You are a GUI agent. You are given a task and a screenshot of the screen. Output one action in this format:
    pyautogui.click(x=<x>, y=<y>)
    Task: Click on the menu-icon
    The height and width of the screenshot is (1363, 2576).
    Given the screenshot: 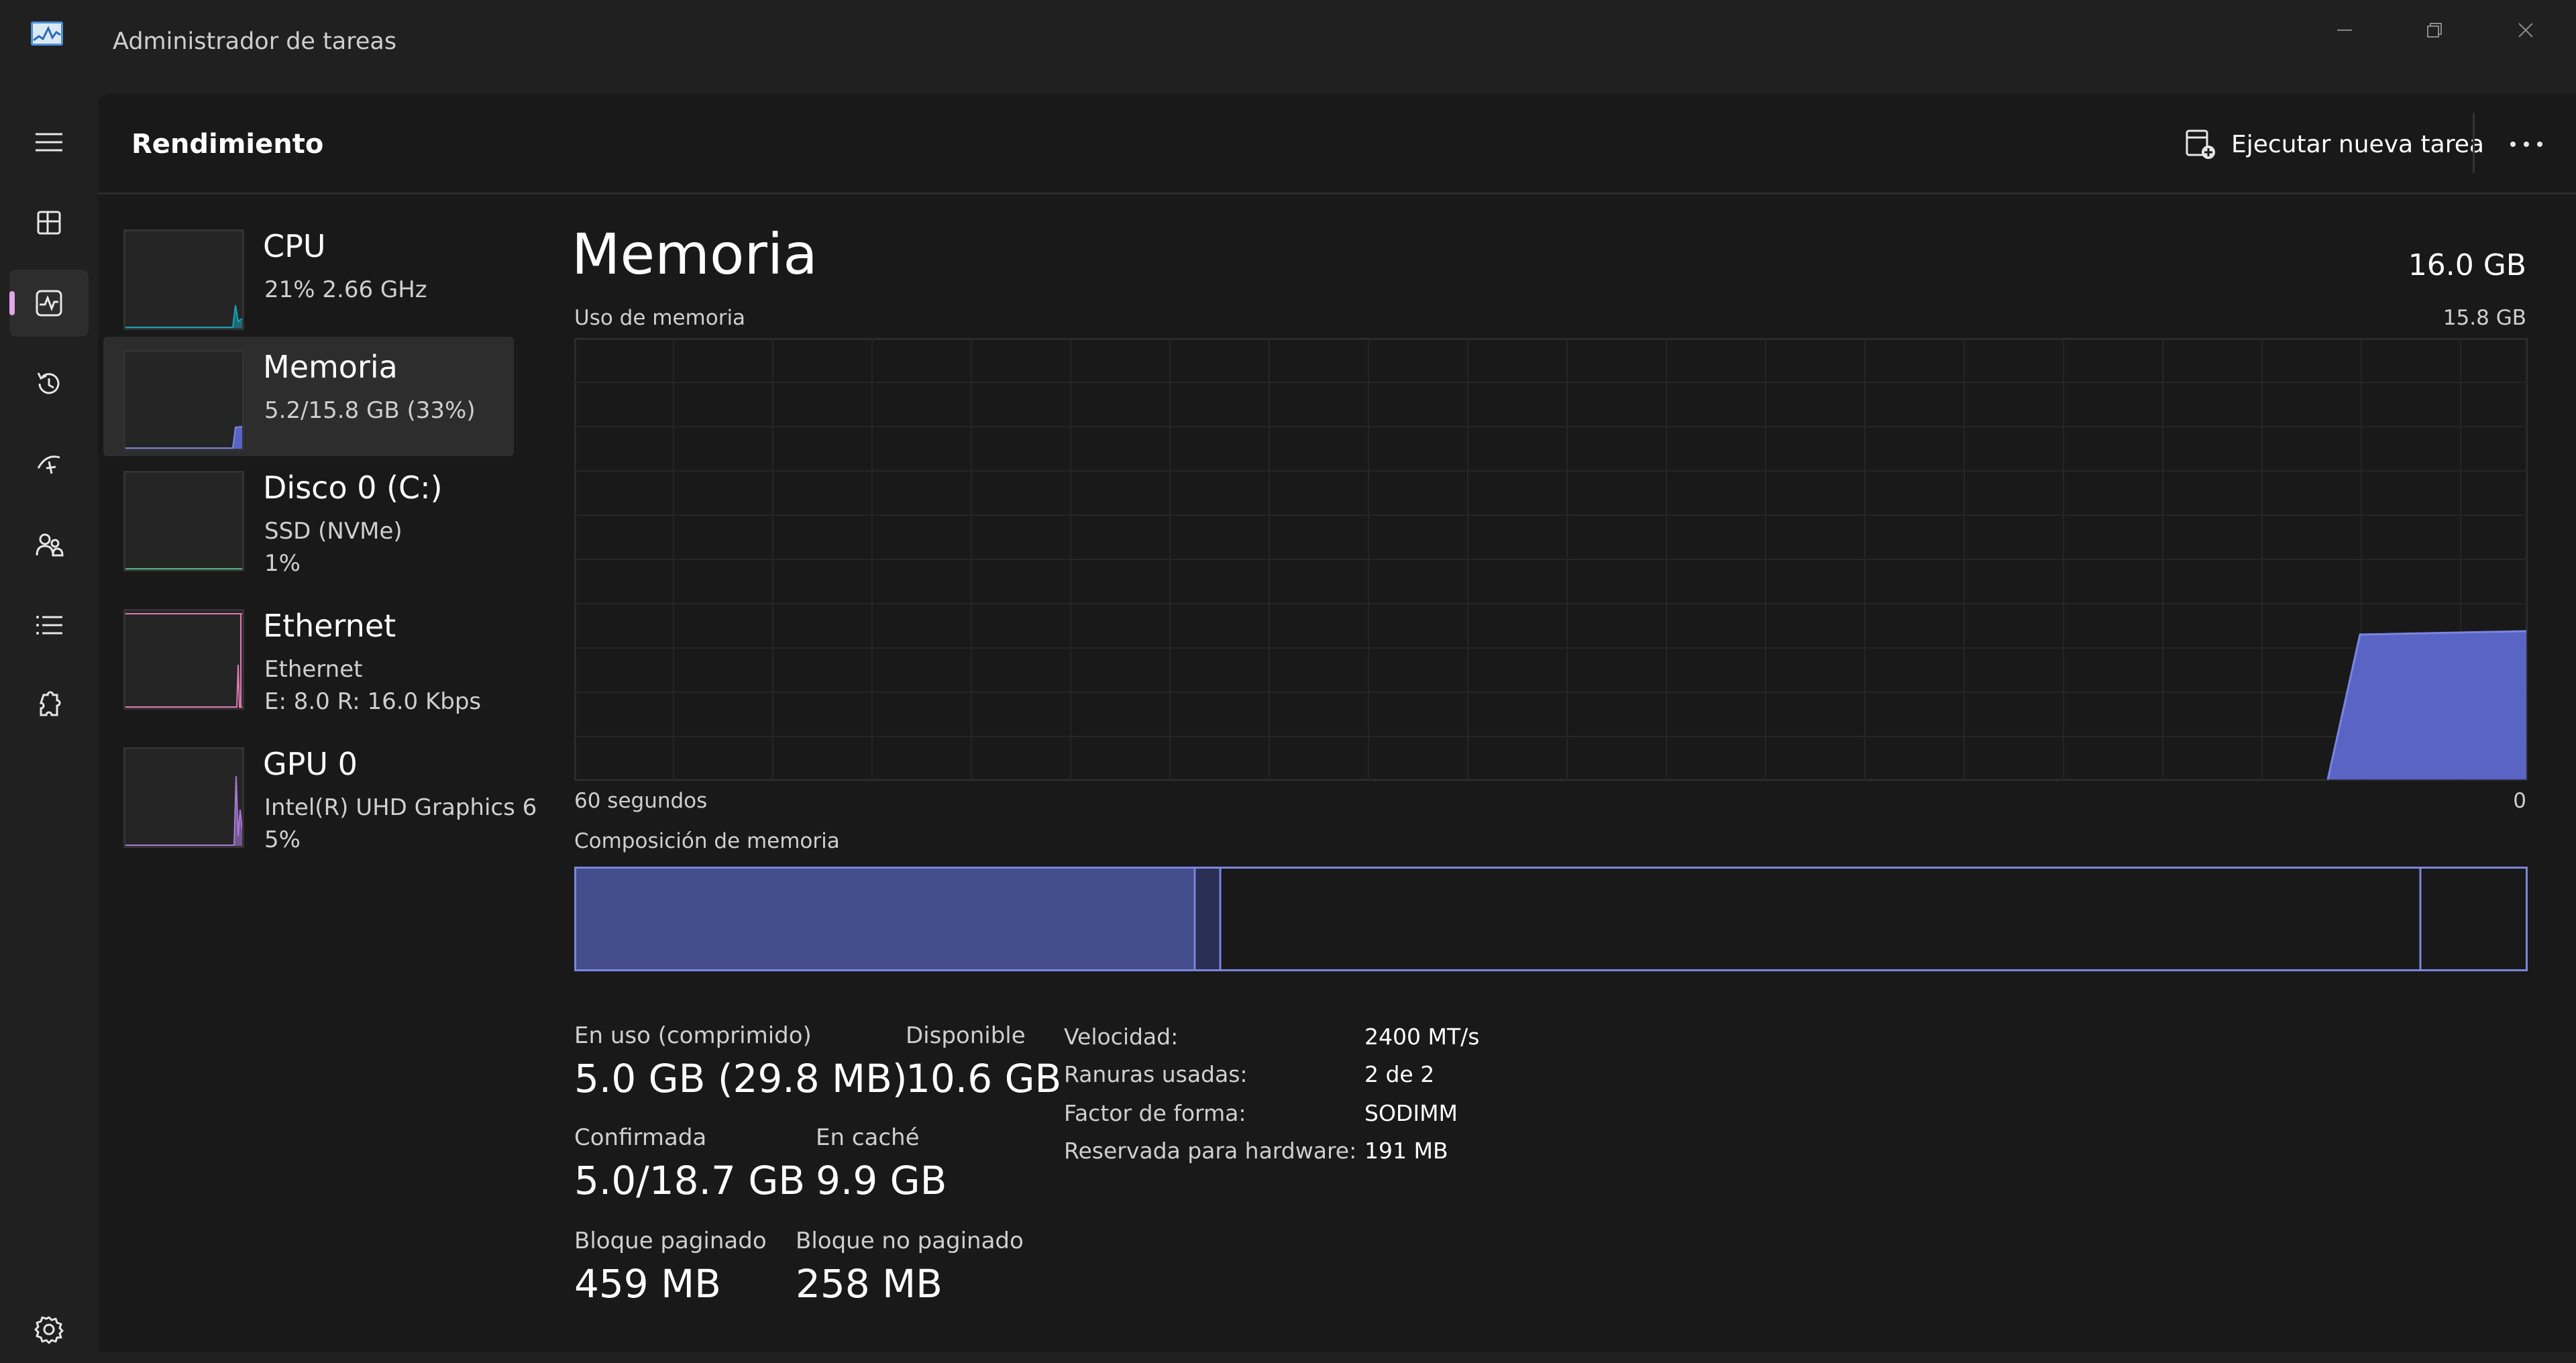 What is the action you would take?
    pyautogui.click(x=49, y=143)
    